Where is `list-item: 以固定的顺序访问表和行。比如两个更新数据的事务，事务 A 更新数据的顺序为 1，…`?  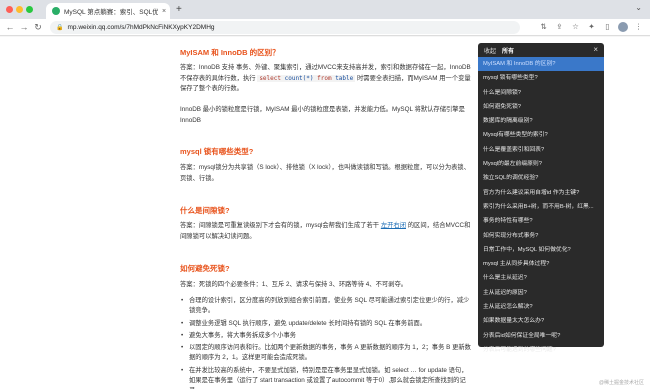
list-item: 以固定的顺序访问表和行。比如两个更新数据的事务，事务 A 更新数据的顺序为 1，… is located at coordinates (326, 353).